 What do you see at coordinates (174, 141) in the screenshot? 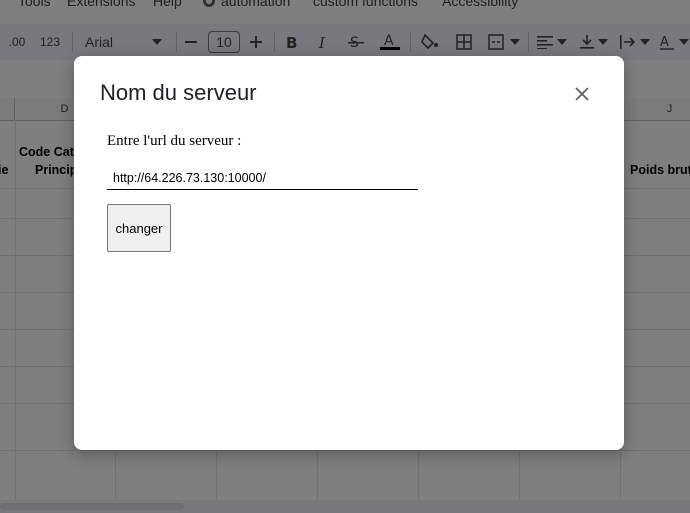
I see `server-url-label: Entre l'url du serveur :` at bounding box center [174, 141].